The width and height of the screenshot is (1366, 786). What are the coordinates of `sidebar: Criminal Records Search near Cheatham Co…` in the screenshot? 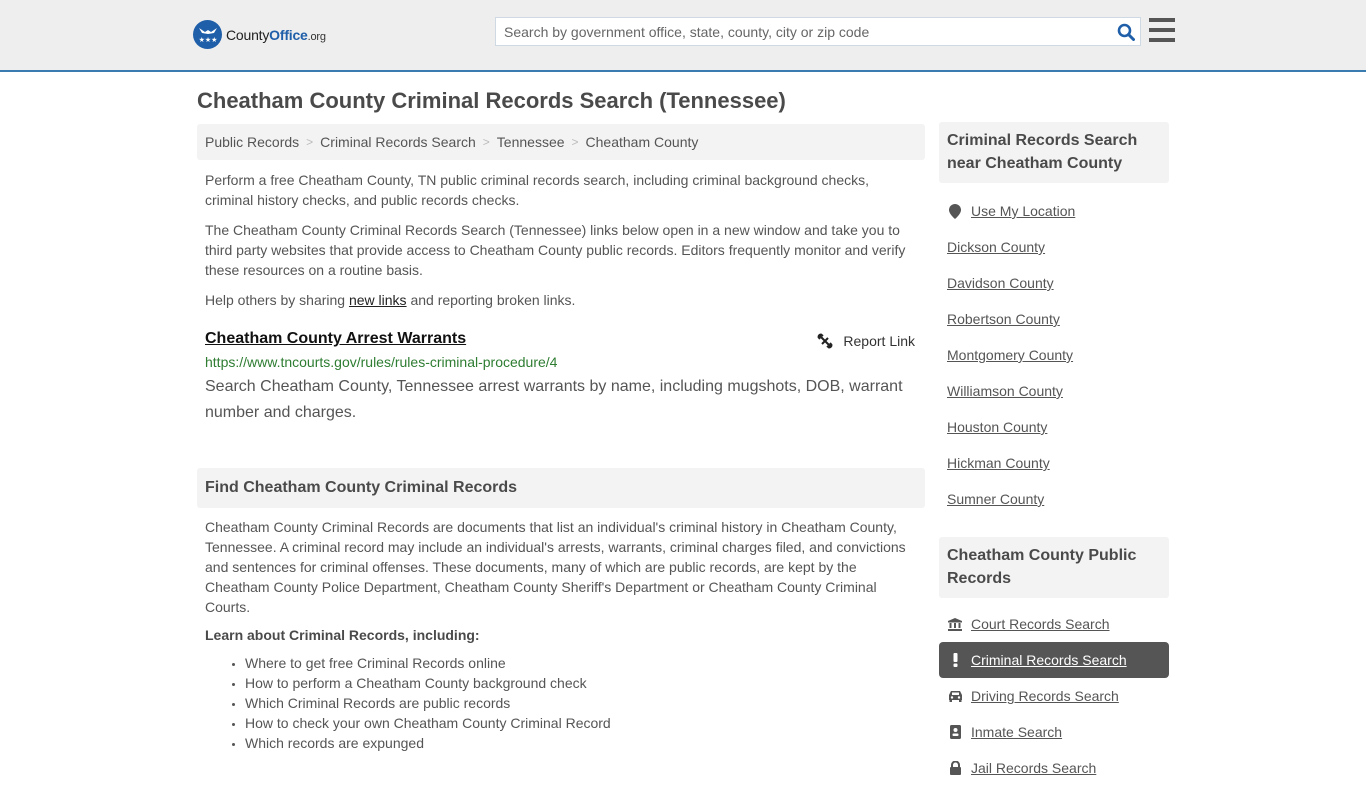 It's located at (1054, 454).